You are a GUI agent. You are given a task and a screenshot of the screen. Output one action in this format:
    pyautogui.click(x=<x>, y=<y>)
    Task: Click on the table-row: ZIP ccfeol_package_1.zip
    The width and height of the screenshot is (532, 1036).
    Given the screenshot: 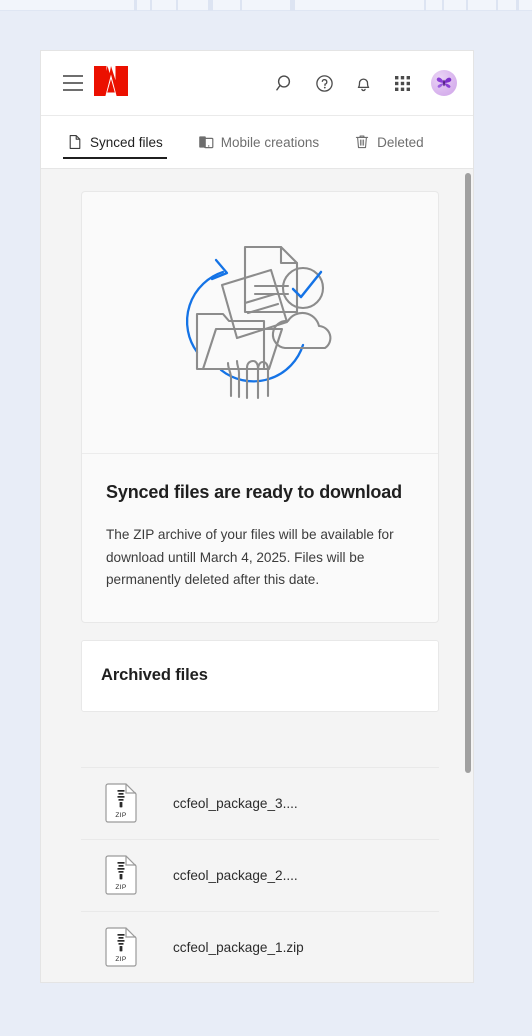 What is the action you would take?
    pyautogui.click(x=260, y=946)
    